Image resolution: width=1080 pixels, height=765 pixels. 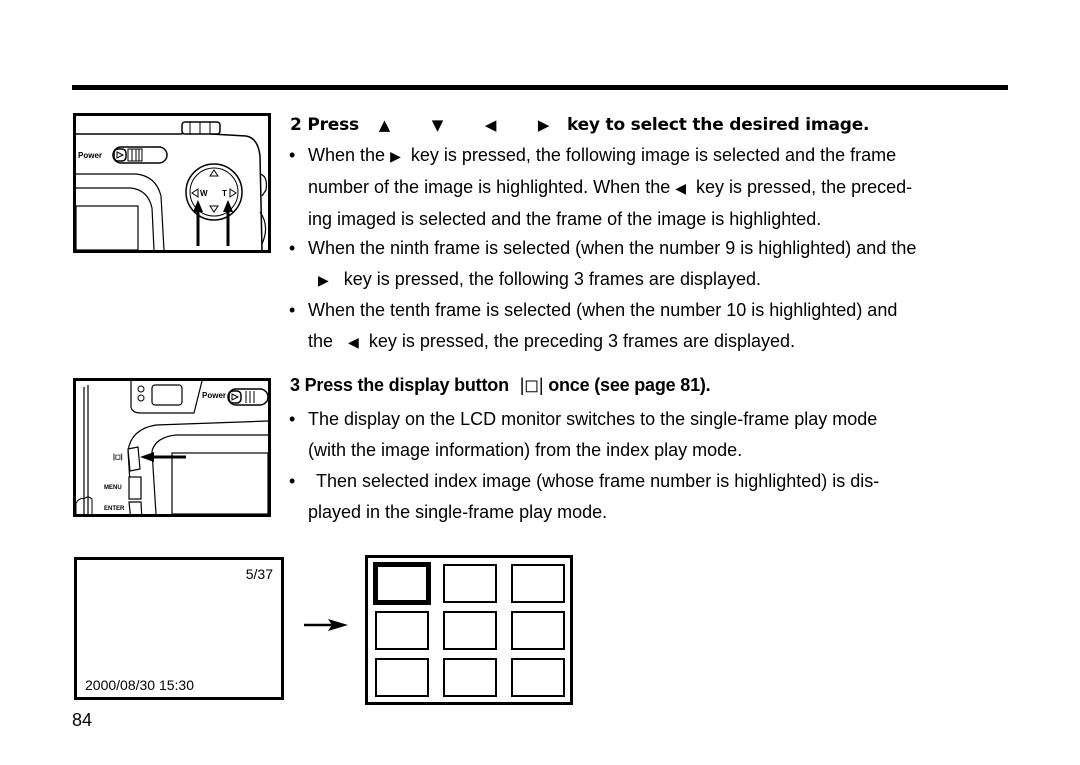 What do you see at coordinates (384, 125) in the screenshot?
I see `up-key-icon: ▲` at bounding box center [384, 125].